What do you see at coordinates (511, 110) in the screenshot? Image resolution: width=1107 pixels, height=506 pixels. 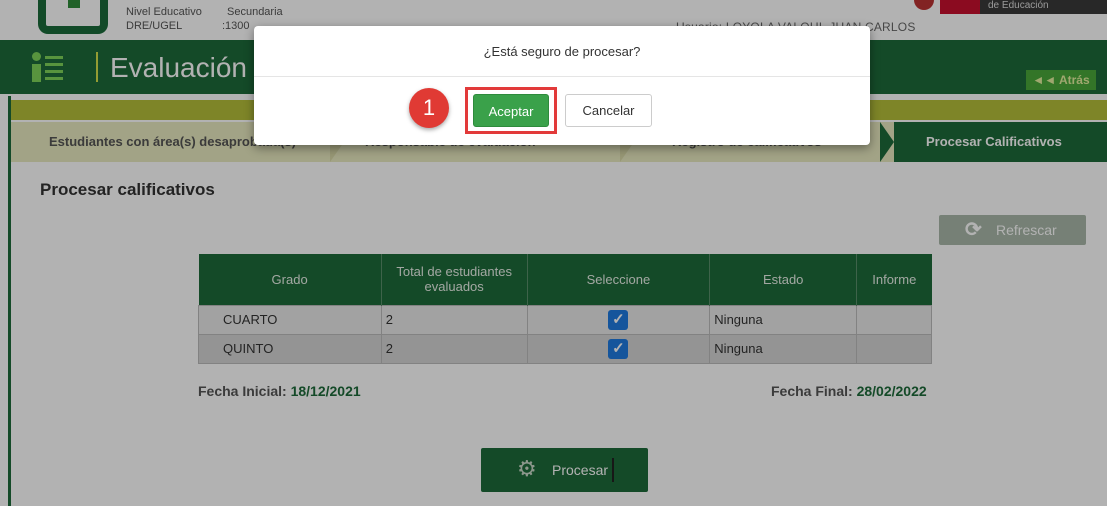 I see `accept-button: Aceptar` at bounding box center [511, 110].